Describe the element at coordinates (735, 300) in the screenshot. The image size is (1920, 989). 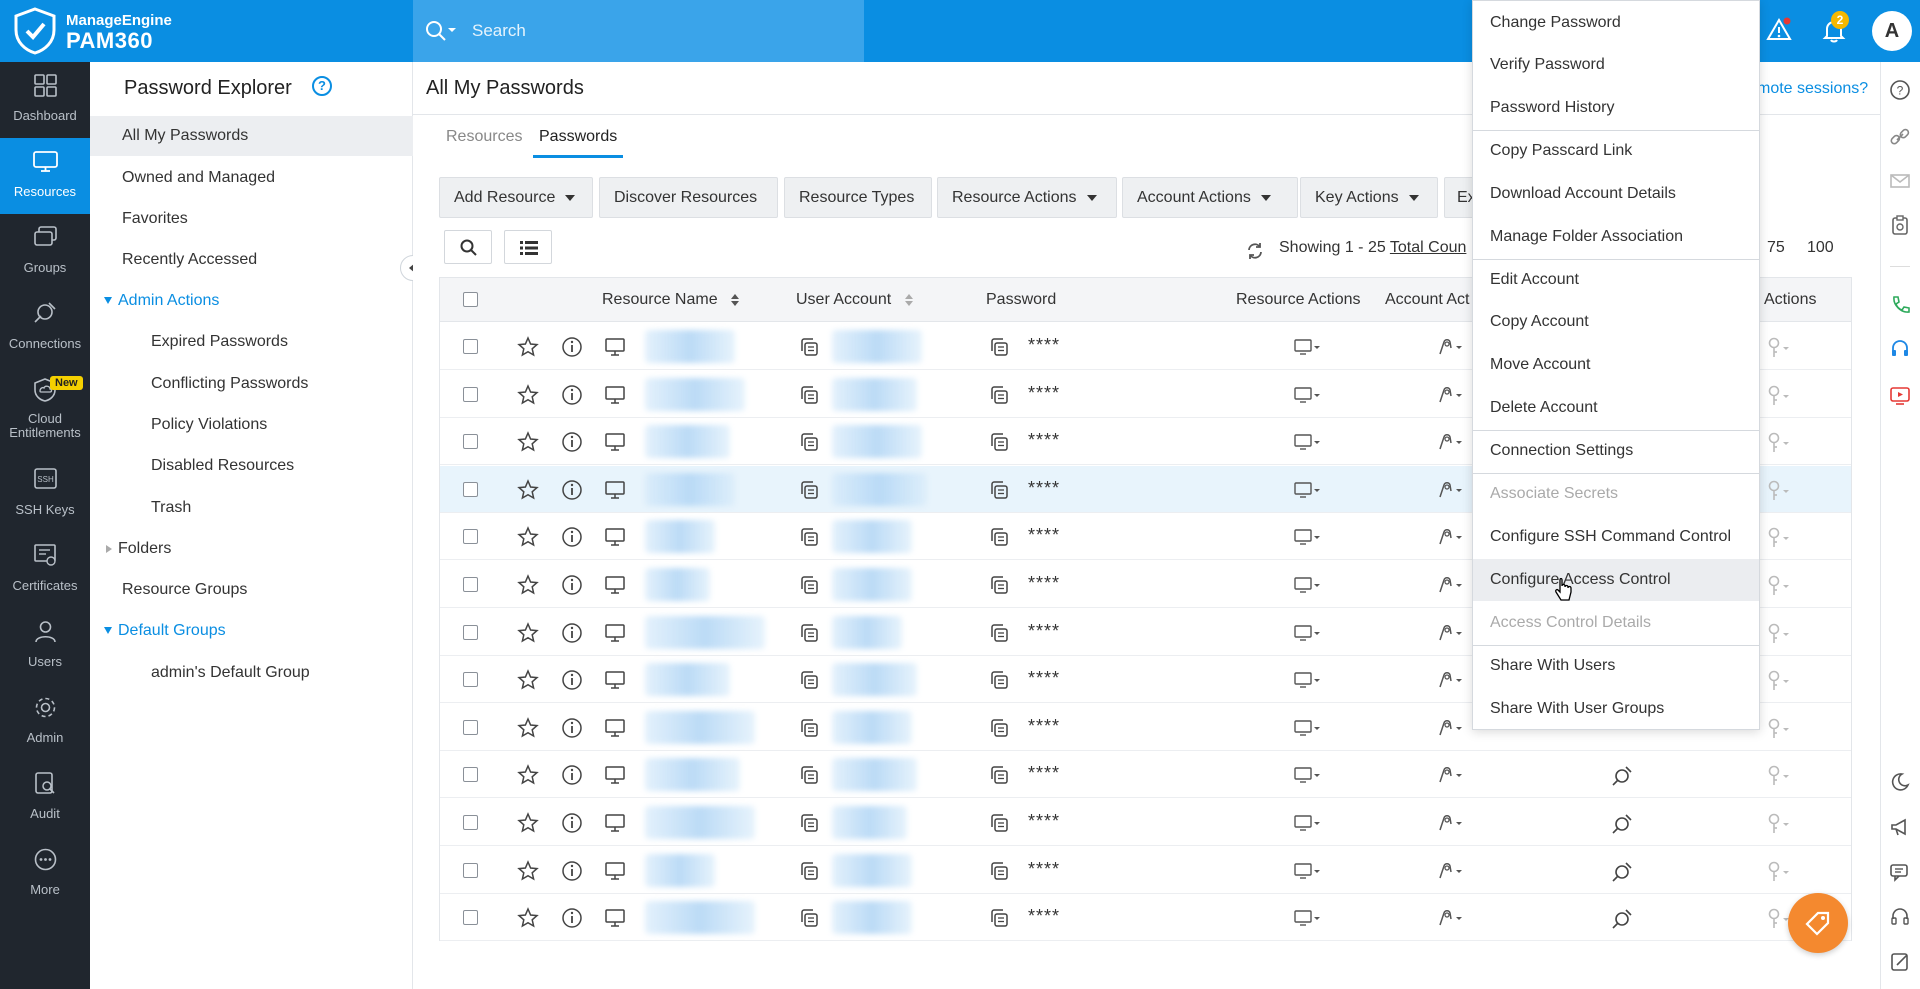
I see `sort-icon` at that location.